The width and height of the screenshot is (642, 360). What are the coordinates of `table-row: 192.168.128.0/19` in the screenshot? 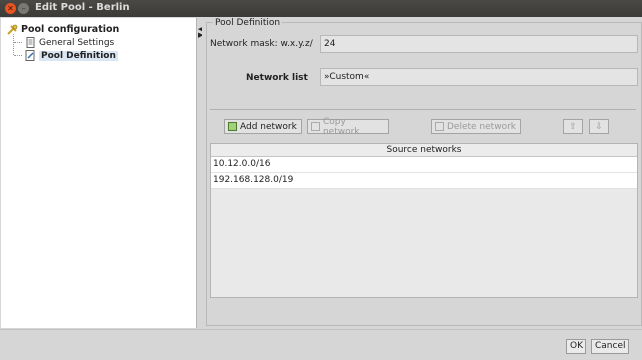 It's located at (424, 181).